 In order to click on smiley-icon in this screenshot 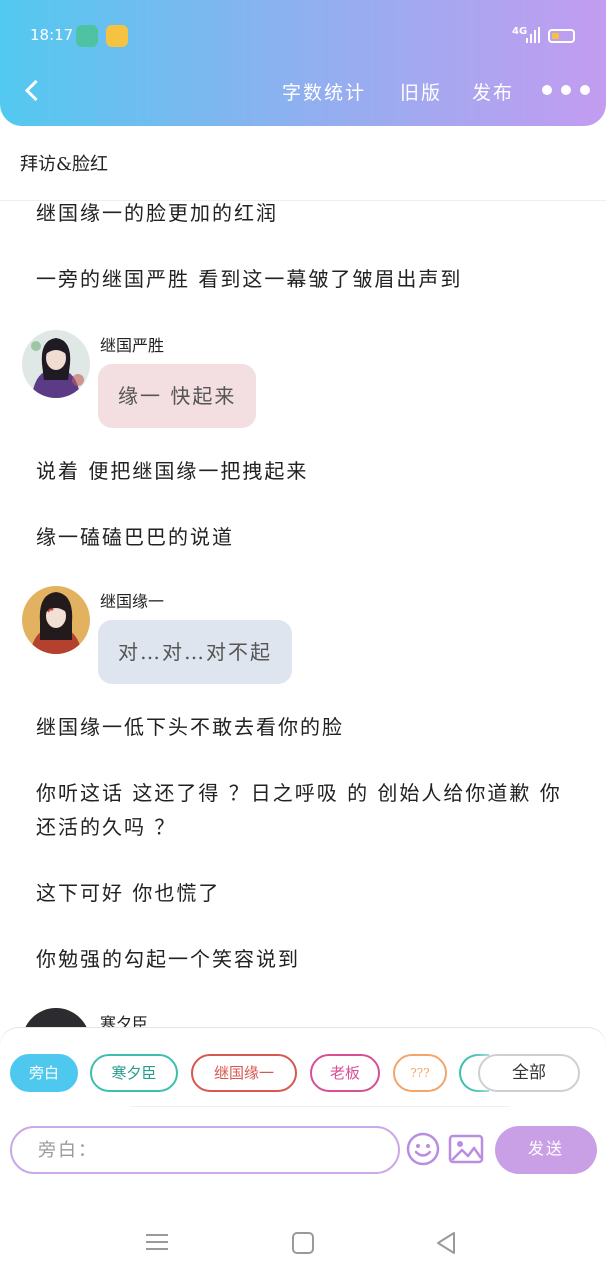, I will do `click(423, 1149)`.